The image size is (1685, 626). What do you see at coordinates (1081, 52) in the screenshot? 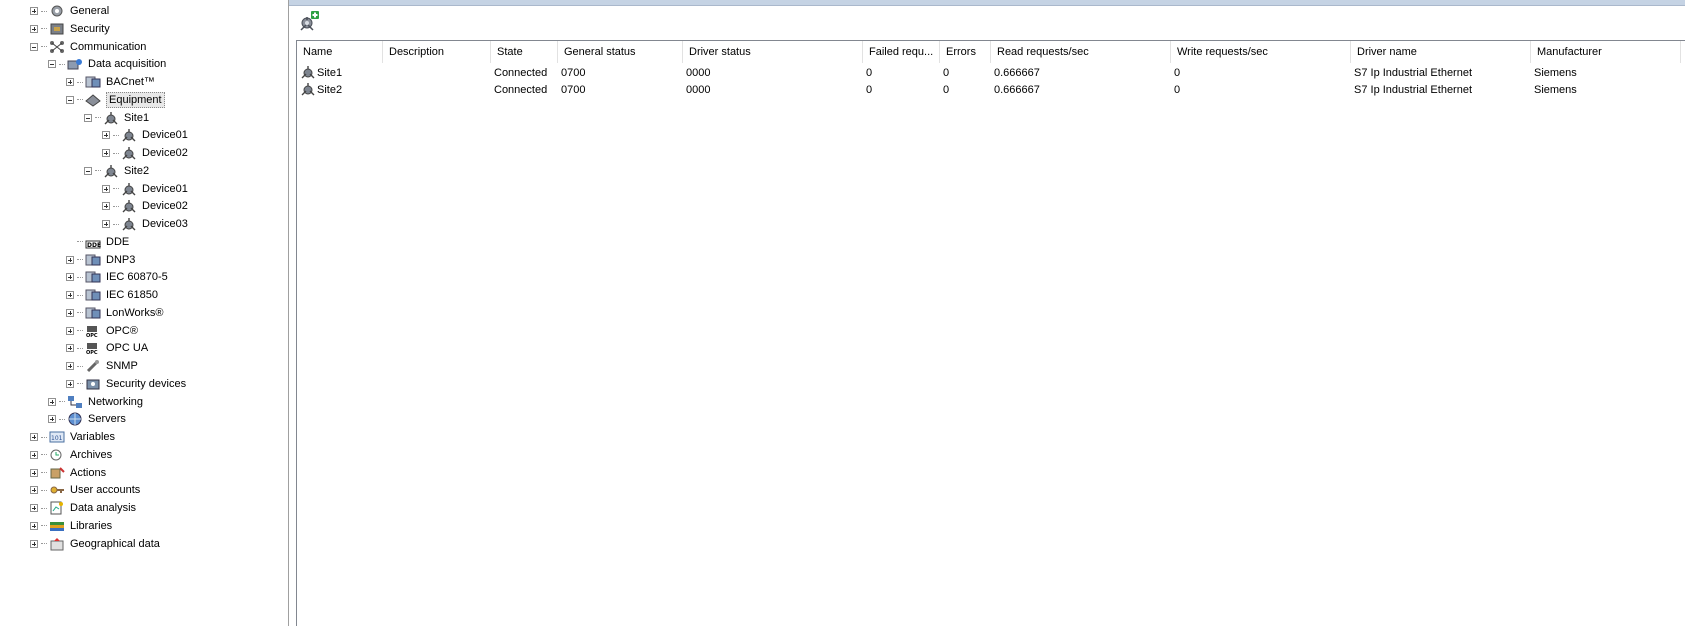
I see `column-header: Read requests/sec` at bounding box center [1081, 52].